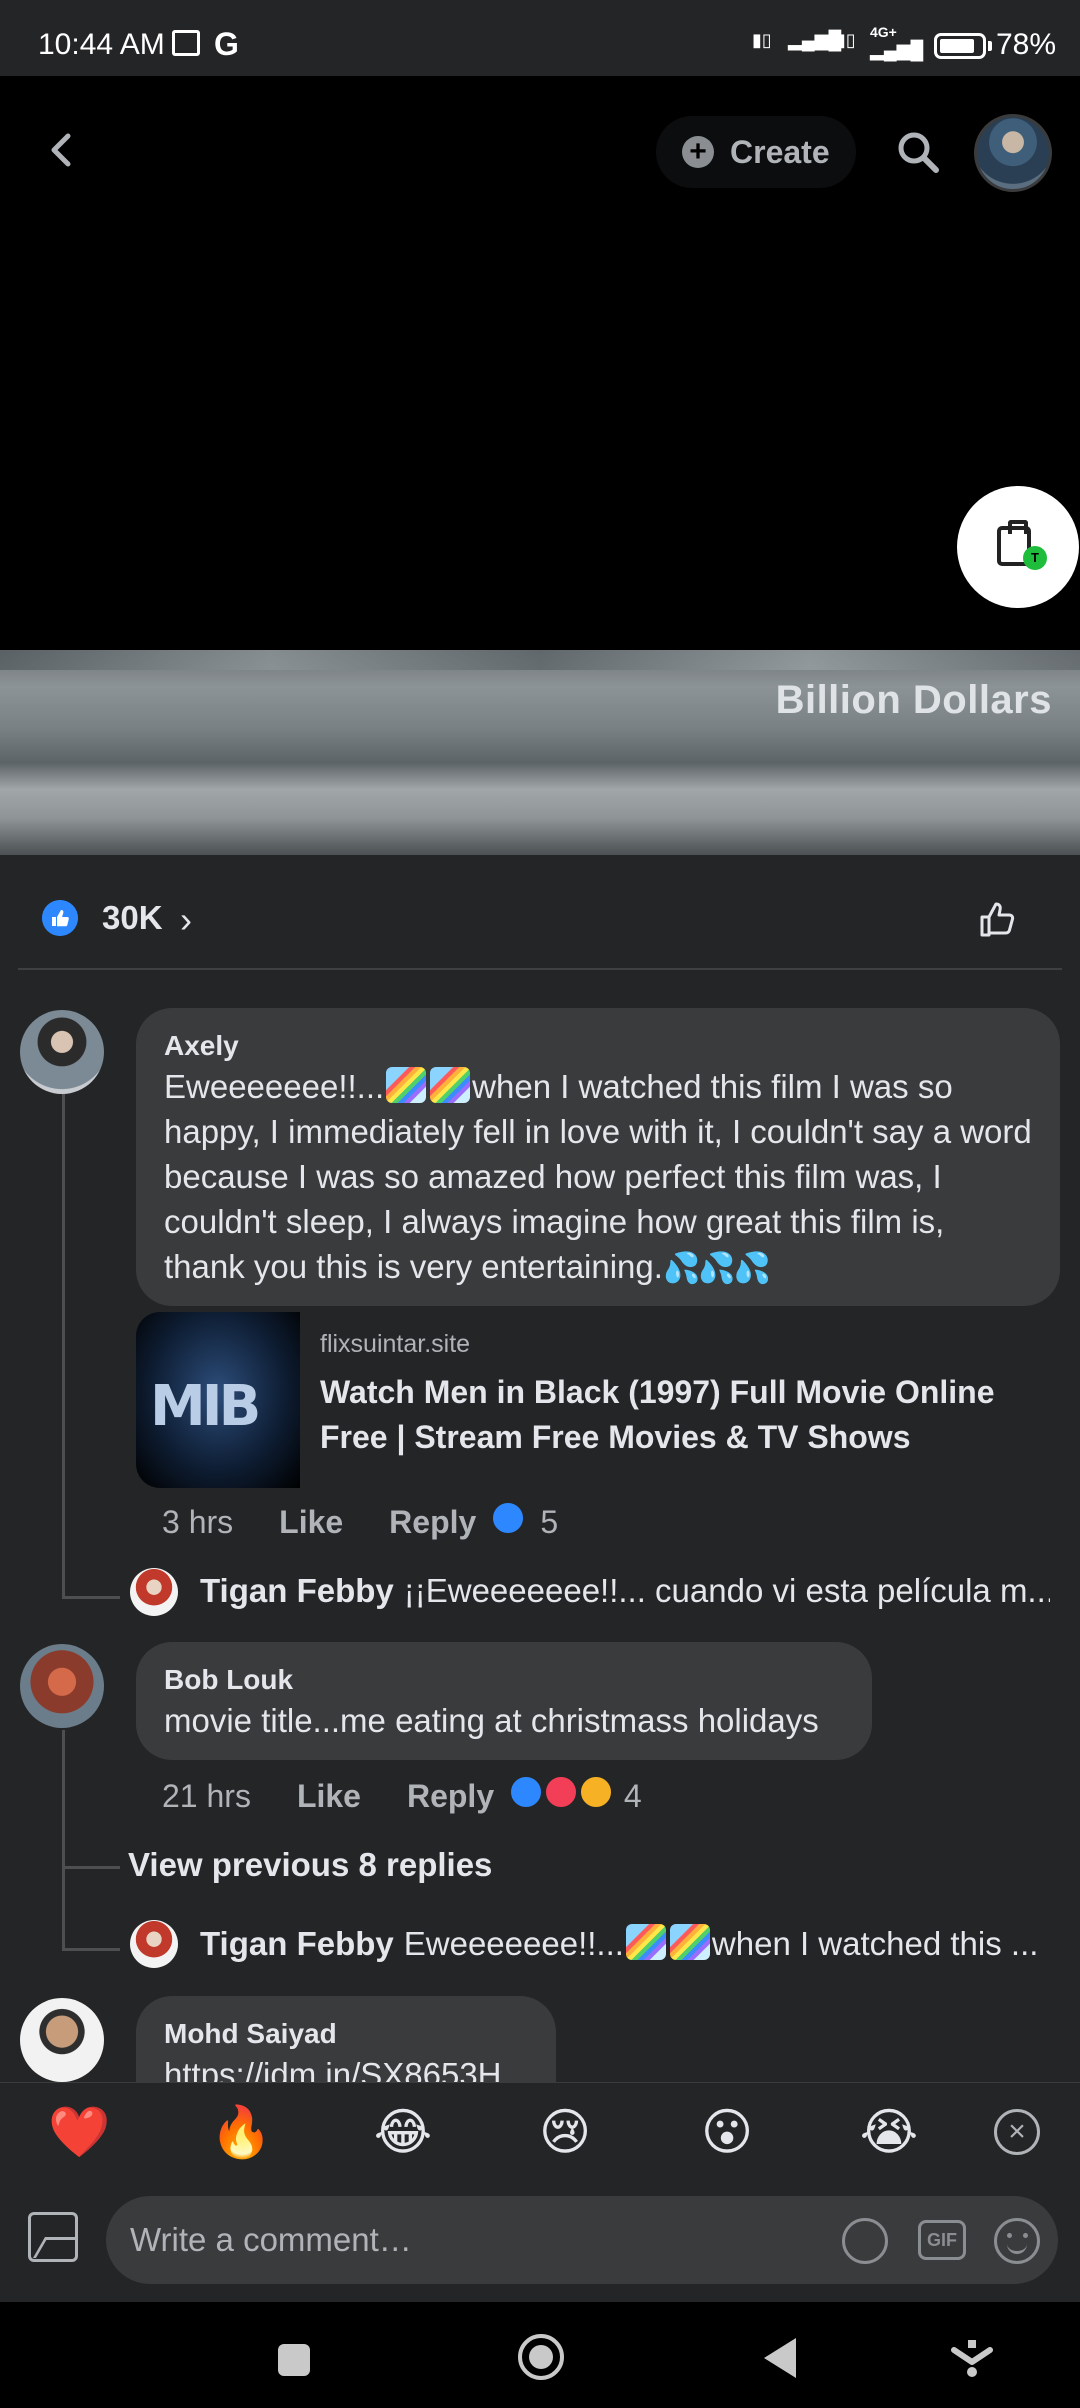 The height and width of the screenshot is (2408, 1080). What do you see at coordinates (540, 38) in the screenshot?
I see `status-bar: 10:44 AM G ▮▯ ▂▄▆█ ▮▯ 4G+ ▂▄▆█ 78%` at bounding box center [540, 38].